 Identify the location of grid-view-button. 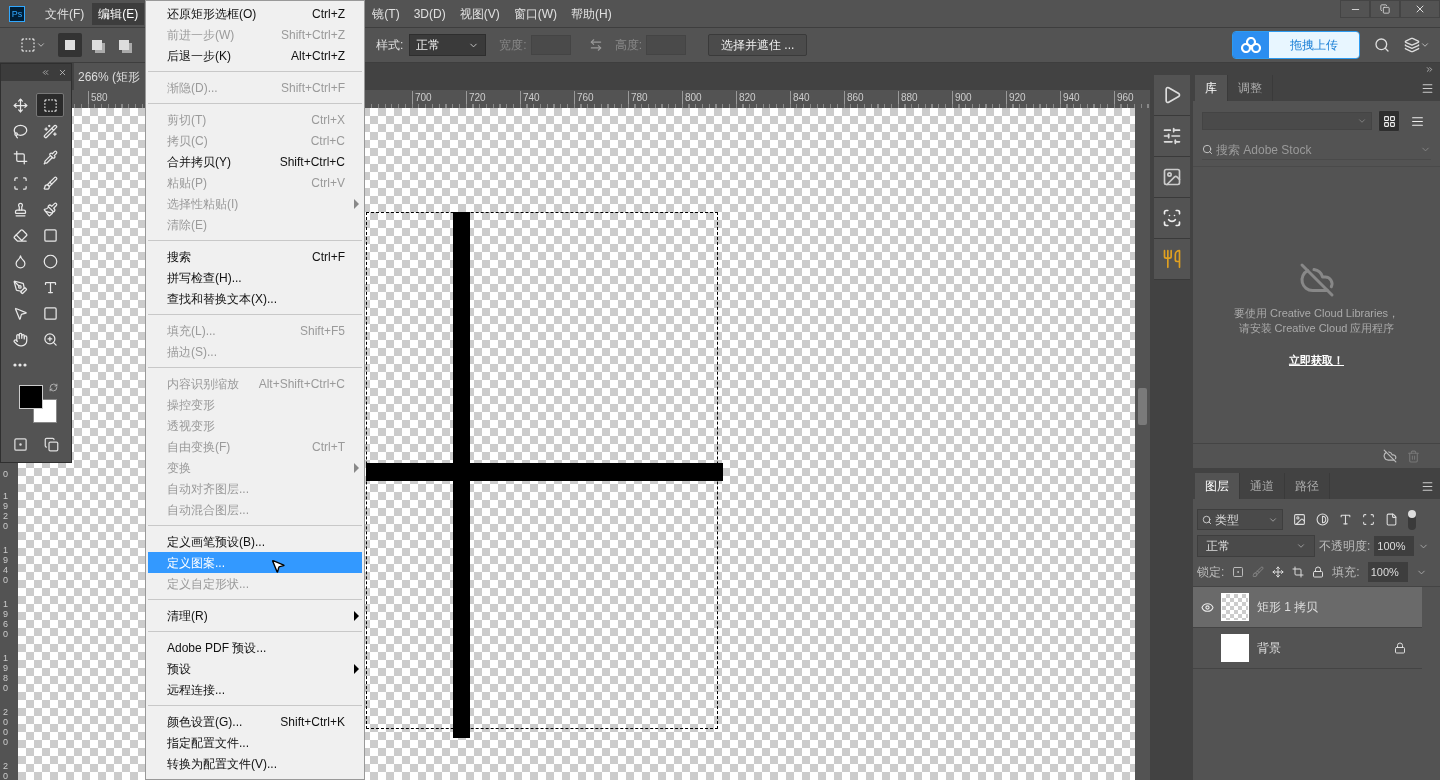
(1389, 121).